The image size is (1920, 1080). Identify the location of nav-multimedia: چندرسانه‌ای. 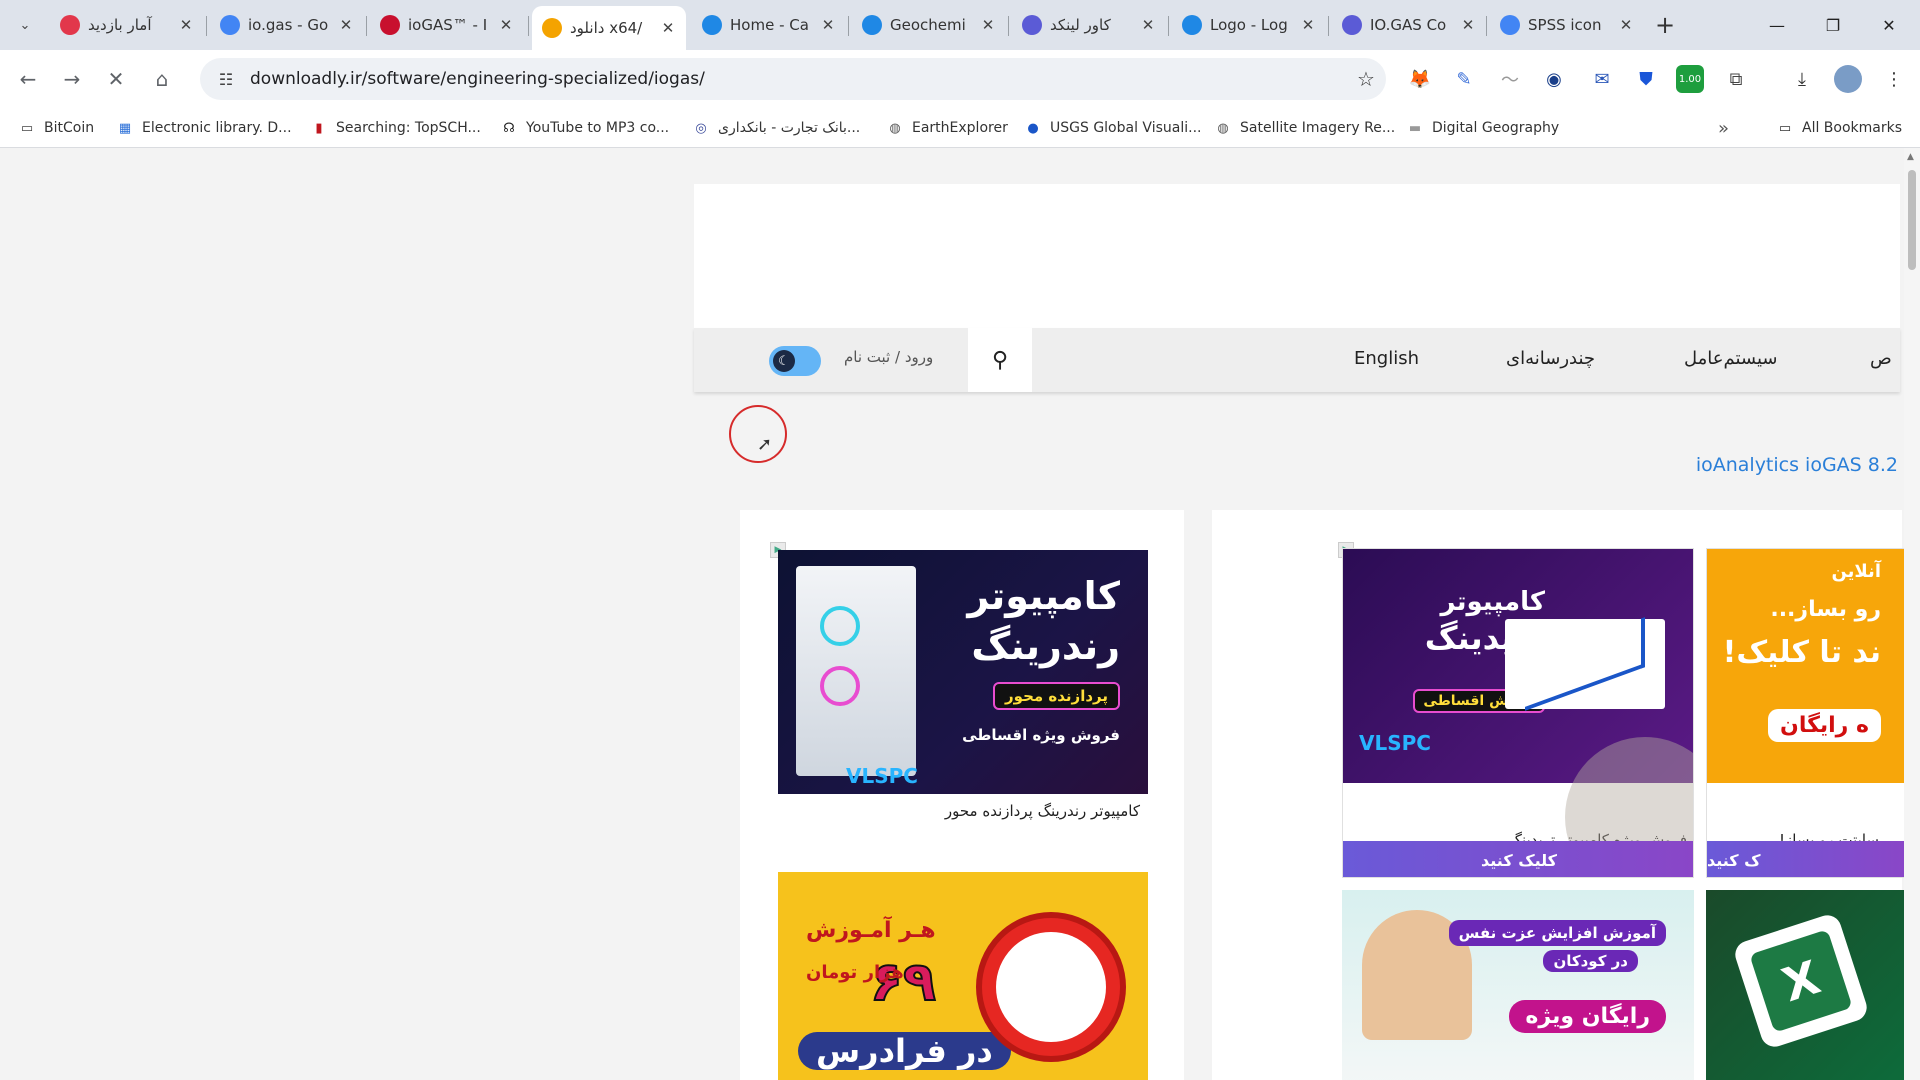
(1550, 358).